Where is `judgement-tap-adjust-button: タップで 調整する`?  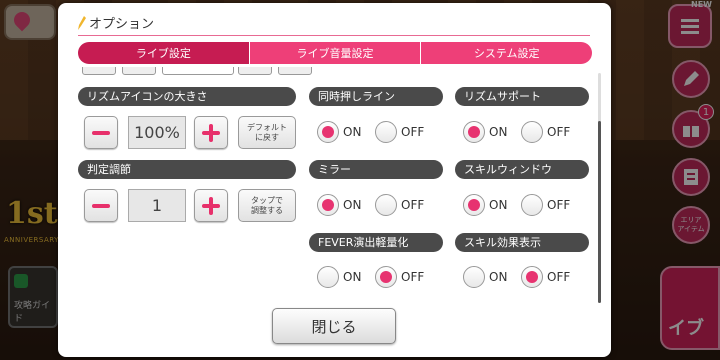
judgement-tap-adjust-button: タップで 調整する is located at coordinates (267, 205).